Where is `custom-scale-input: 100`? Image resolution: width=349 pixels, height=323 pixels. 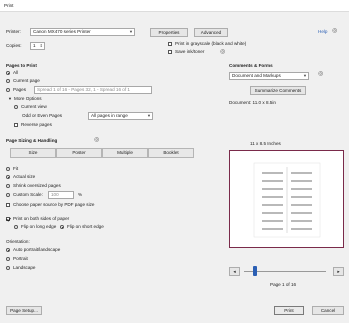
custom-scale-input: 100 is located at coordinates (61, 195).